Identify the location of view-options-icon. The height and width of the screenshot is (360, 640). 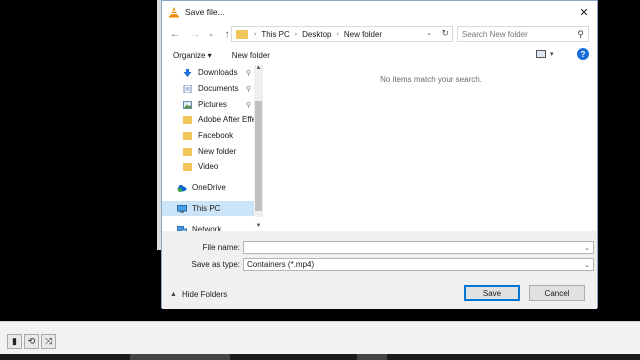
(541, 54).